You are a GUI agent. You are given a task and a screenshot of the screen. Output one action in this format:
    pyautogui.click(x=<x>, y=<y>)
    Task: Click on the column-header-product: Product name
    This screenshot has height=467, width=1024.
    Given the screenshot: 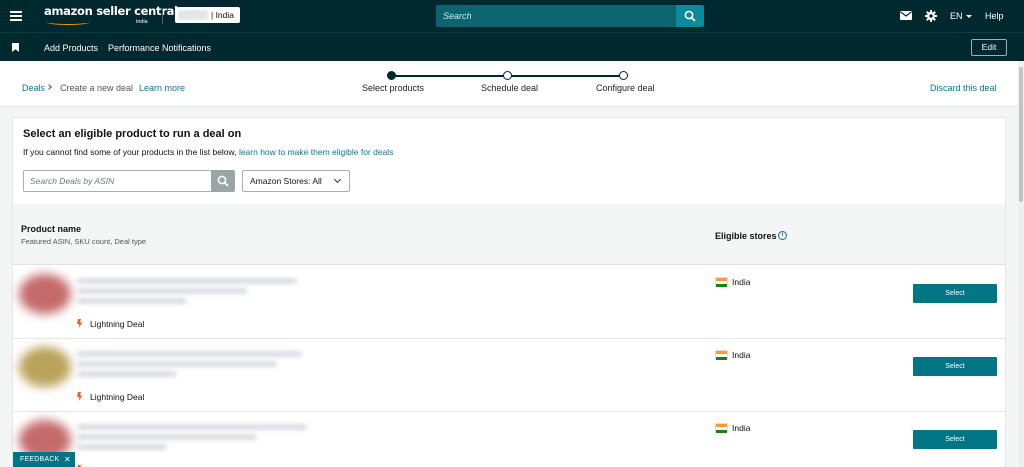 What is the action you would take?
    pyautogui.click(x=51, y=229)
    